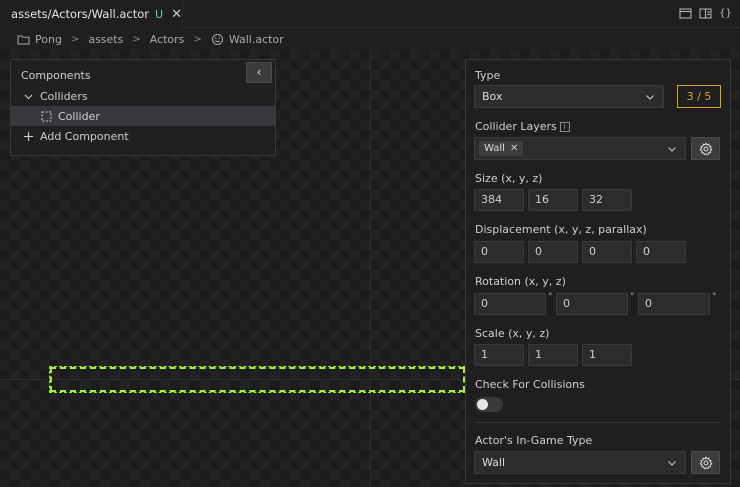  I want to click on breadcrumb-item-actors: Actors, so click(167, 39).